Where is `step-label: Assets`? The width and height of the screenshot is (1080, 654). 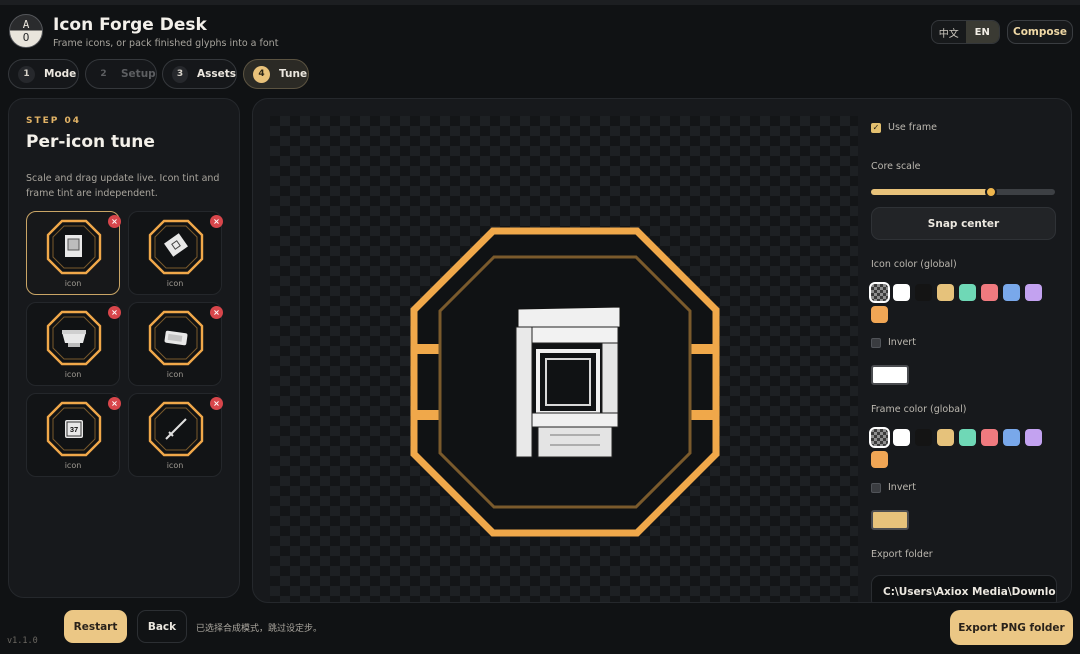
step-label: Assets is located at coordinates (216, 74).